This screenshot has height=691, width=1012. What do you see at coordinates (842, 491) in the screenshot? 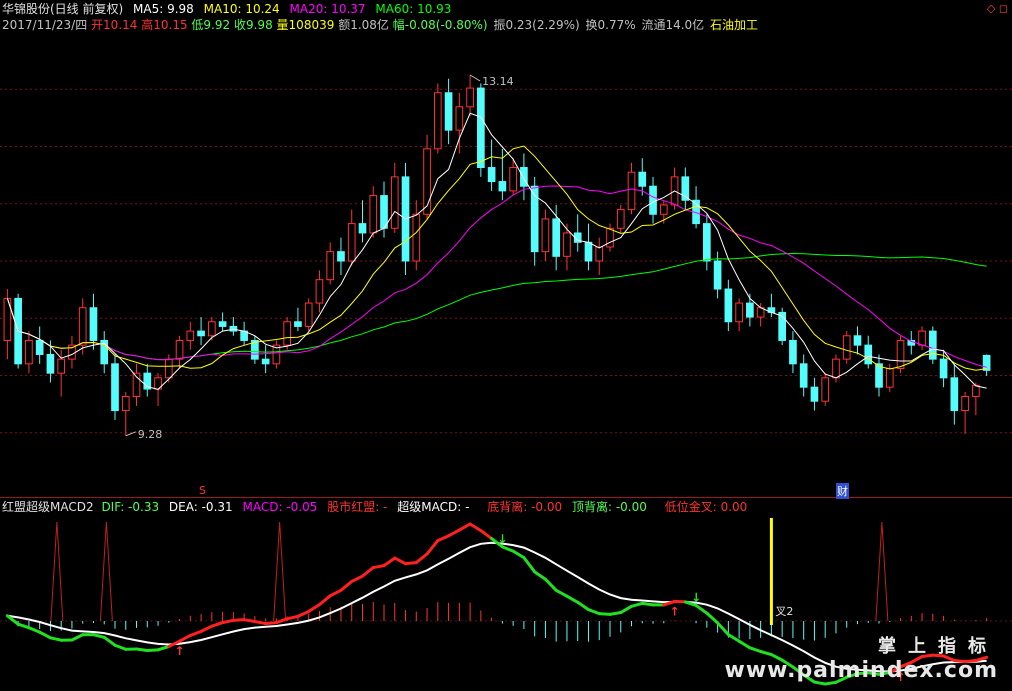
I see `finance-marker: 财` at bounding box center [842, 491].